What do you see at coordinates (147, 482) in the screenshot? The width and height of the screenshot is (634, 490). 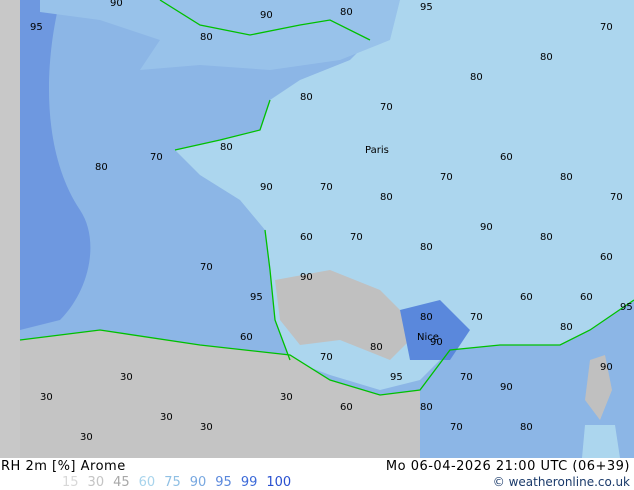 I see `legend-item: 60` at bounding box center [147, 482].